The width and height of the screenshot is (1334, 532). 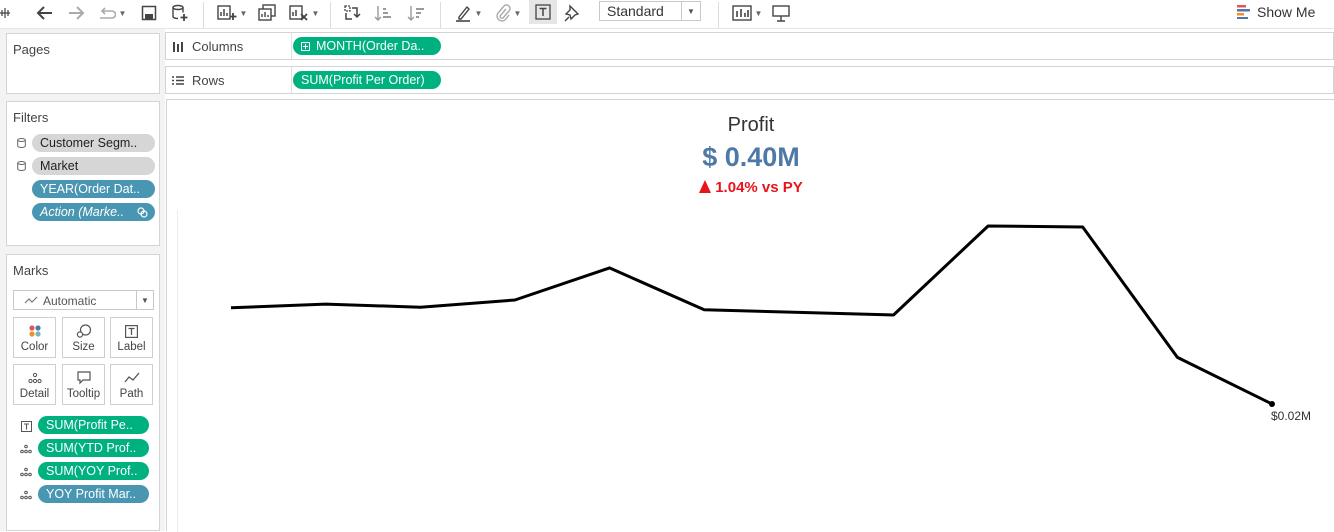 I want to click on tableau-logo-icon, so click(x=5, y=13).